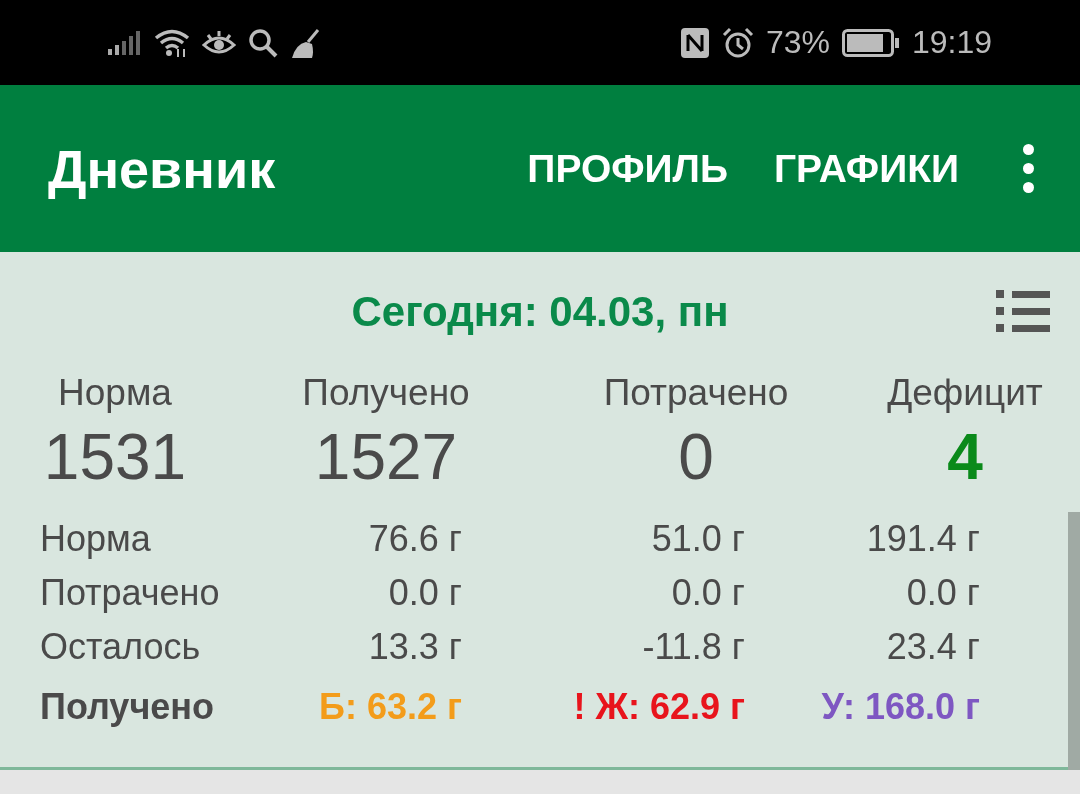 This screenshot has height=794, width=1080. I want to click on macro-total: ! Ж: 62.9 г, so click(658, 707).